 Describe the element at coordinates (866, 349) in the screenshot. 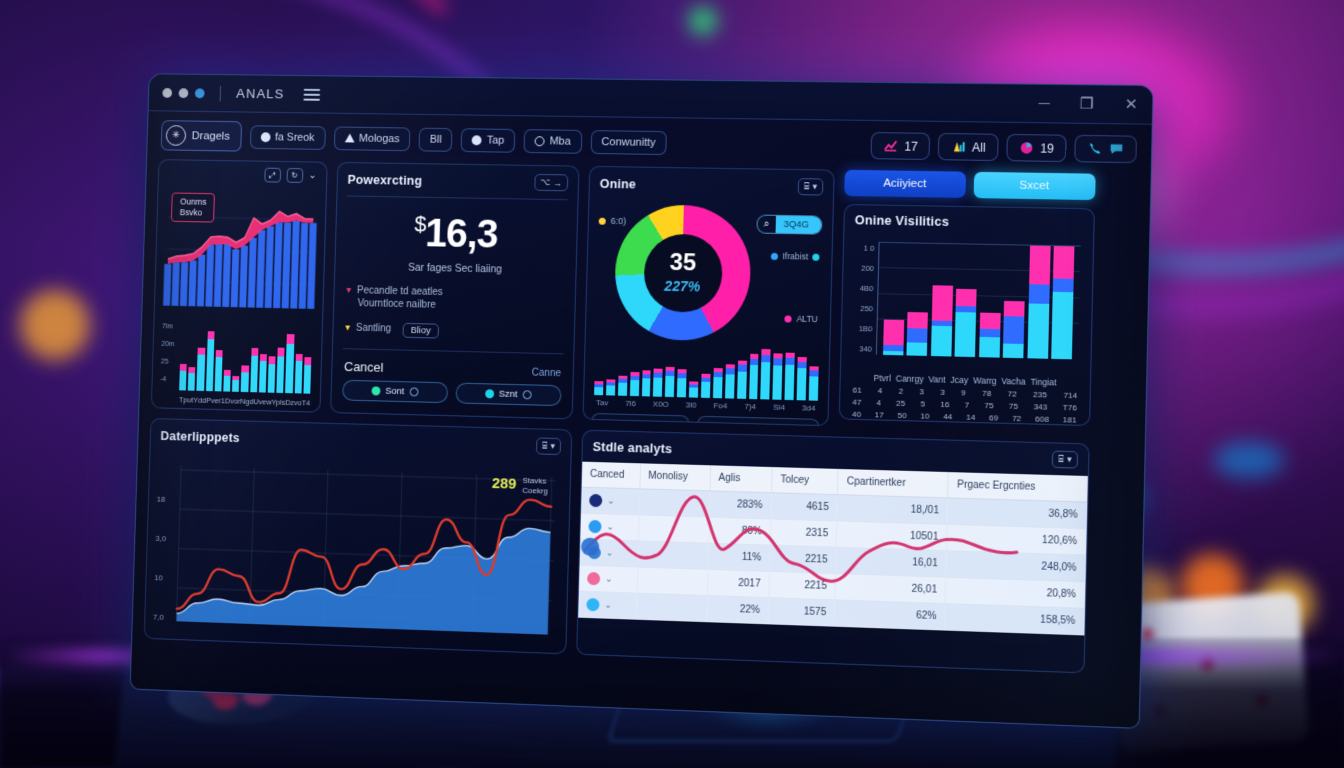

I see `y-tick-label: 340` at that location.